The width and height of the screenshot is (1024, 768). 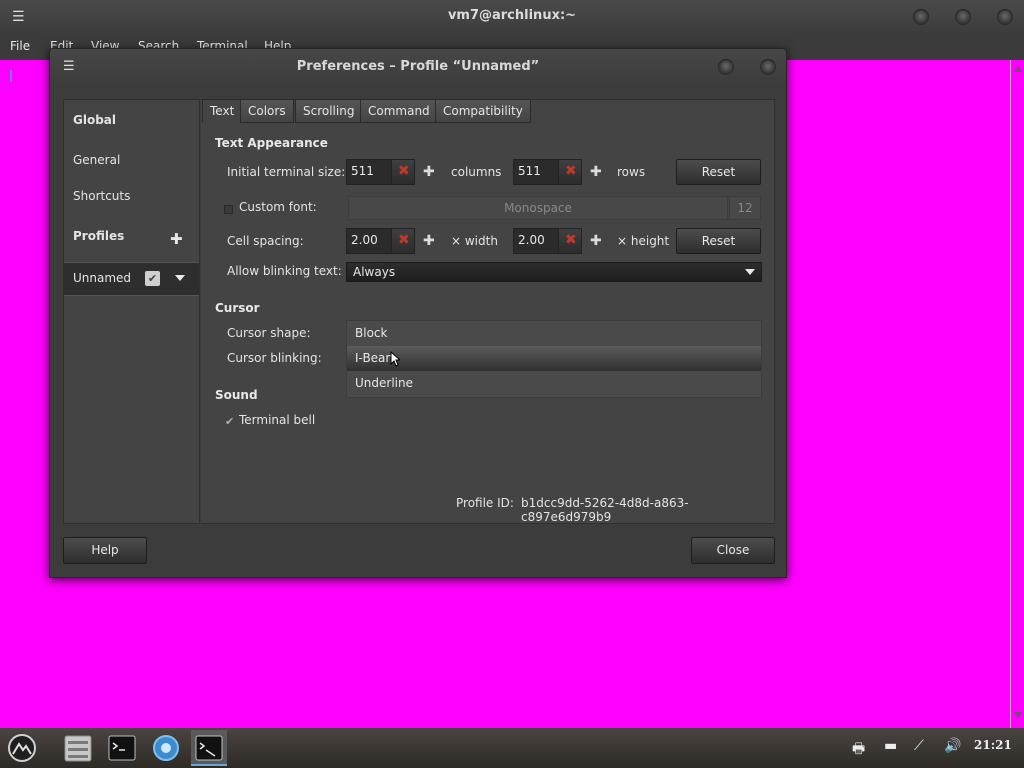 What do you see at coordinates (538, 208) in the screenshot?
I see `font-picker-button: Monospace` at bounding box center [538, 208].